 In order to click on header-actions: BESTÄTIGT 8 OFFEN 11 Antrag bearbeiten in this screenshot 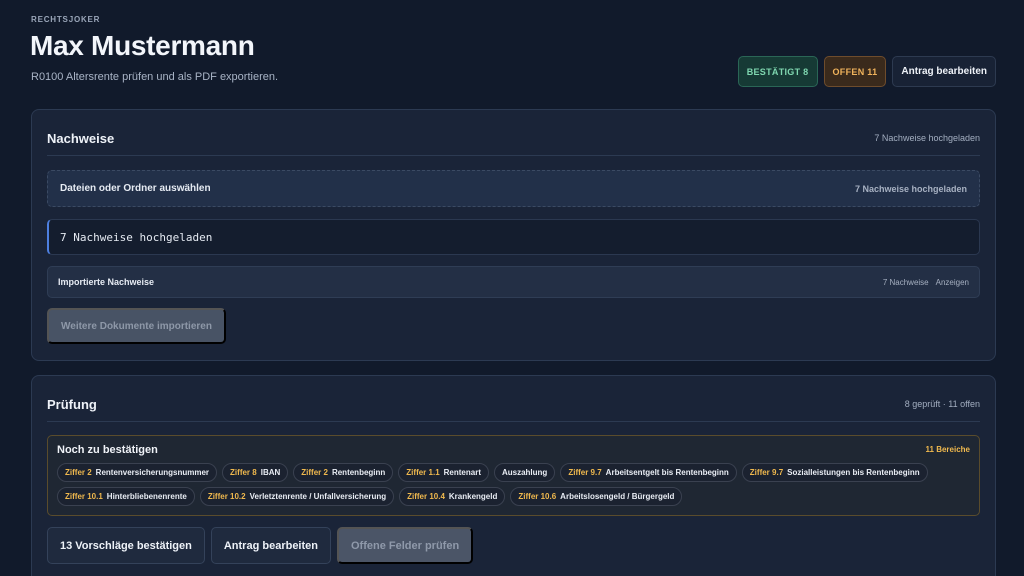, I will do `click(866, 71)`.